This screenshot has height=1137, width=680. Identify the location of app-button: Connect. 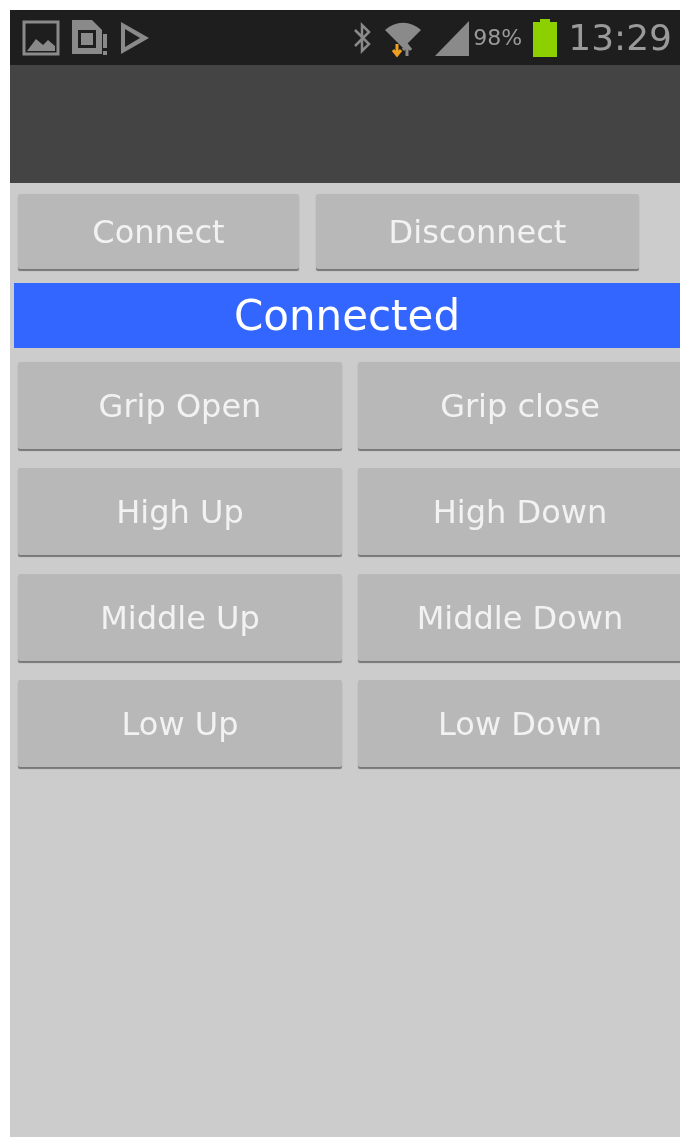
(158, 231).